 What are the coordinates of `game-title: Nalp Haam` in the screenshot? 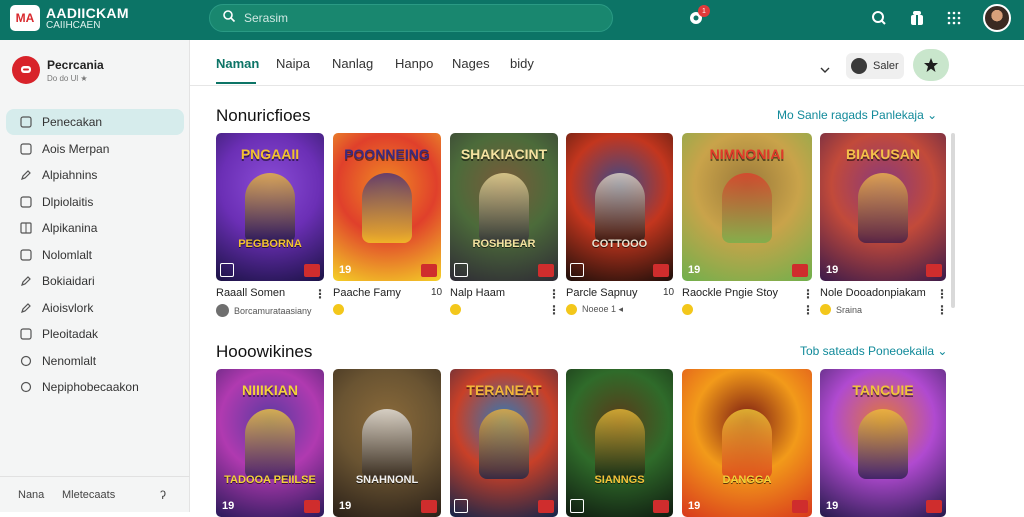 It's located at (477, 293).